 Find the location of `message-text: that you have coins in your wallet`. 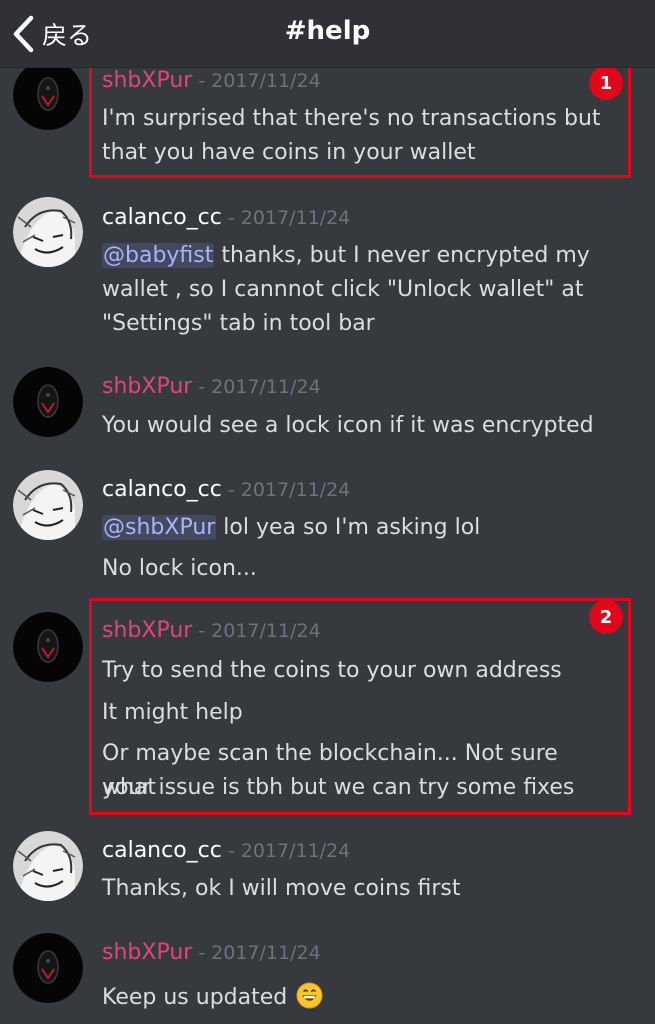

message-text: that you have coins in your wallet is located at coordinates (289, 152).